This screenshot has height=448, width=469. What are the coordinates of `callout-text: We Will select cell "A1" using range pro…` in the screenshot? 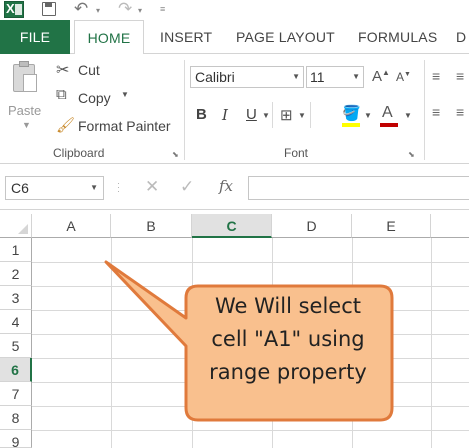 It's located at (288, 339).